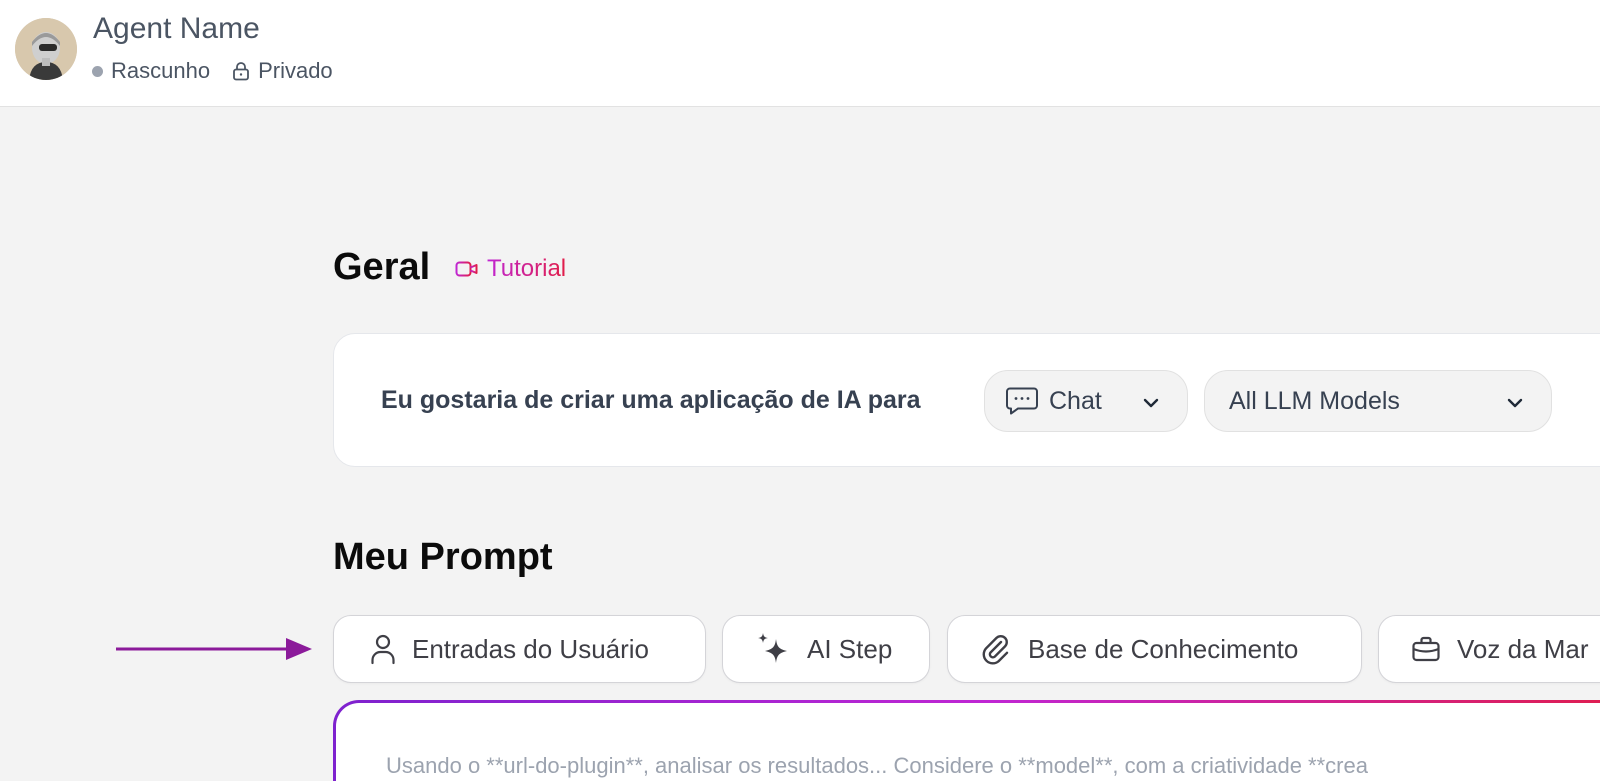 This screenshot has height=781, width=1600. Describe the element at coordinates (800, 53) in the screenshot. I see `top-bar: Agent Name Rascunho Privado` at that location.